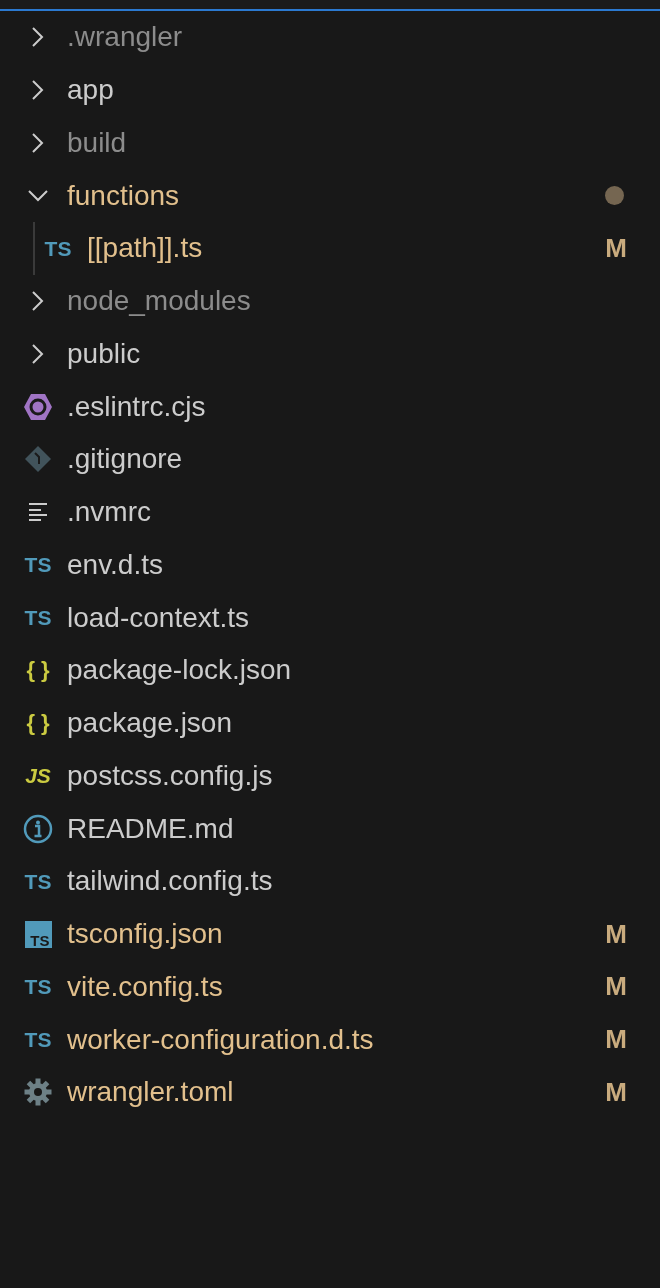 This screenshot has width=660, height=1288. Describe the element at coordinates (38, 406) in the screenshot. I see `hexagon-icon` at that location.